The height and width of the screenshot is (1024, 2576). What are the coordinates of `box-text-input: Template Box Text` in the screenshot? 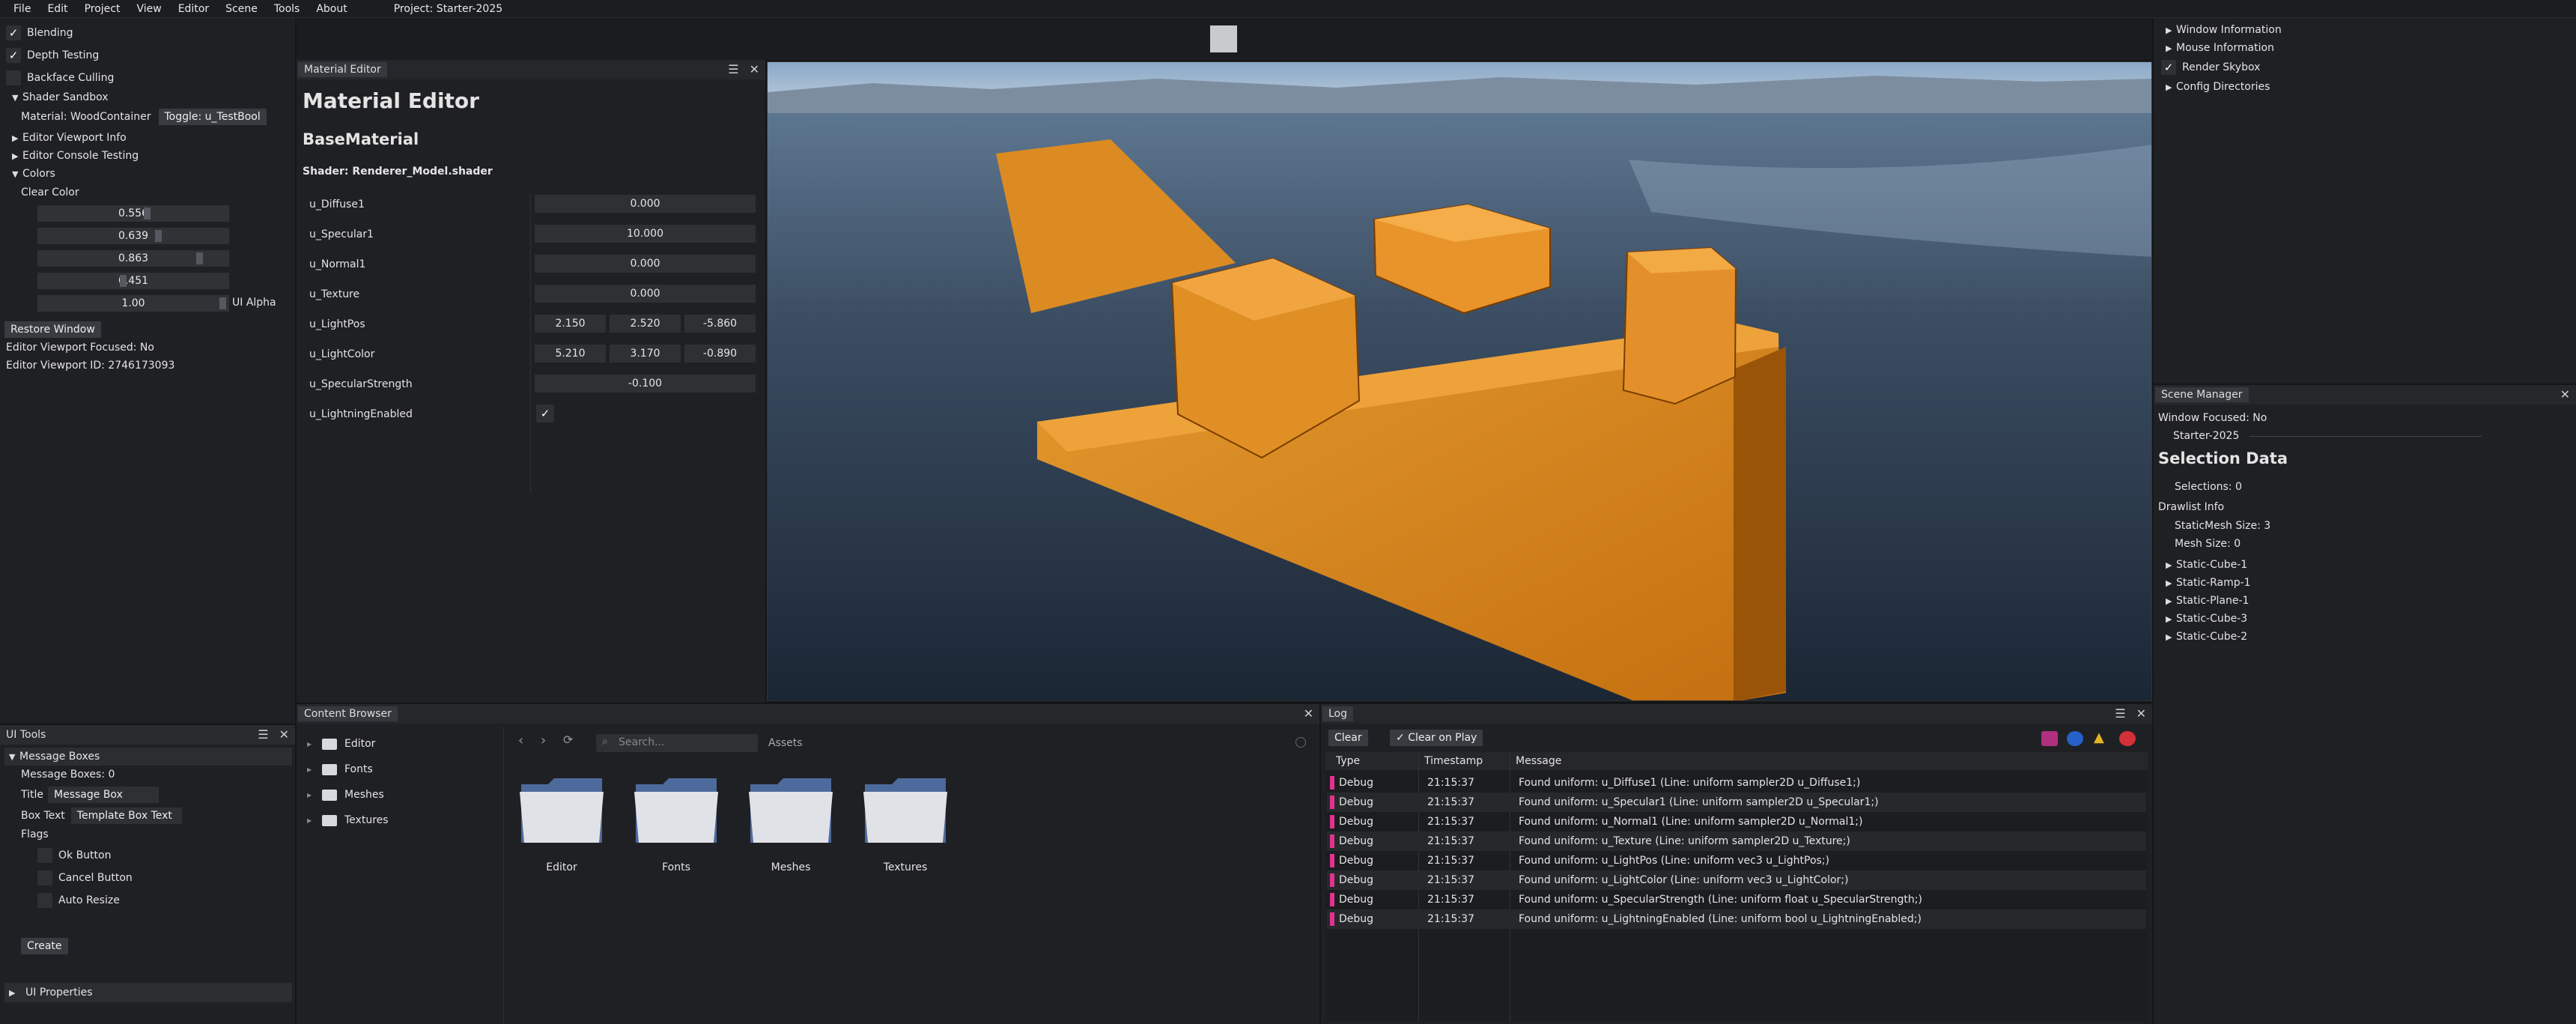 It's located at (126, 816).